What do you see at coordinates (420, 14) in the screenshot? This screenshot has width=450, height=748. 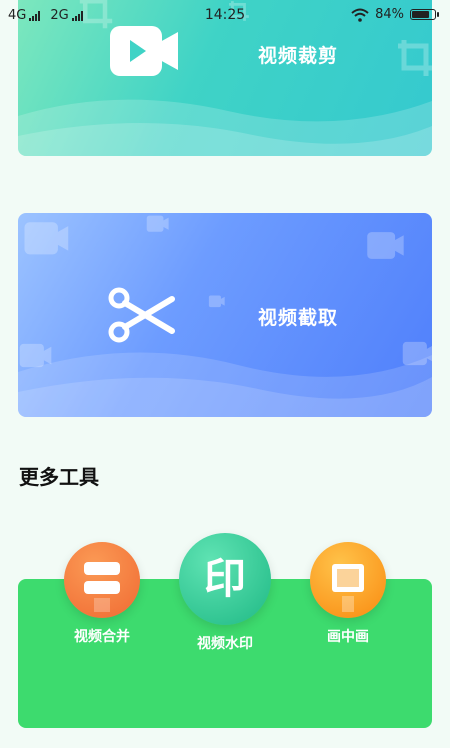 I see `battery-fill` at bounding box center [420, 14].